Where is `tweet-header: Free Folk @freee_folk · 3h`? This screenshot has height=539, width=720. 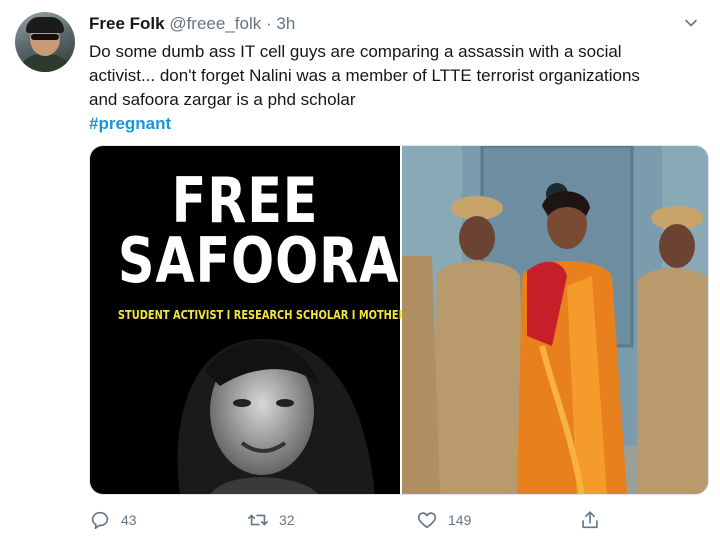 tweet-header: Free Folk @freee_folk · 3h is located at coordinates (192, 24).